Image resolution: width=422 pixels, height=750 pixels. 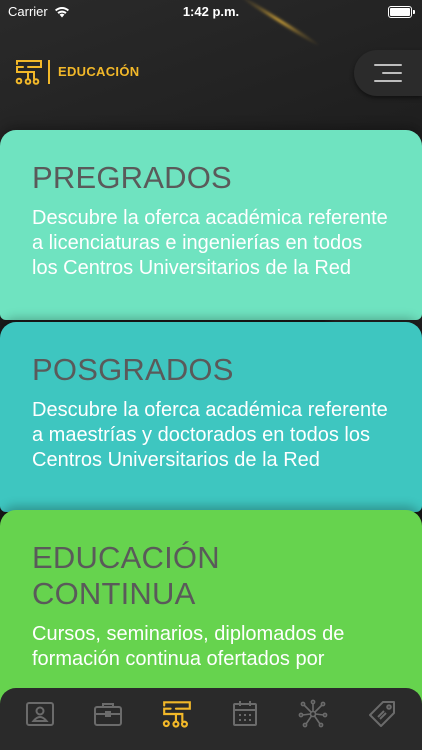 I want to click on calendar-icon, so click(x=245, y=713).